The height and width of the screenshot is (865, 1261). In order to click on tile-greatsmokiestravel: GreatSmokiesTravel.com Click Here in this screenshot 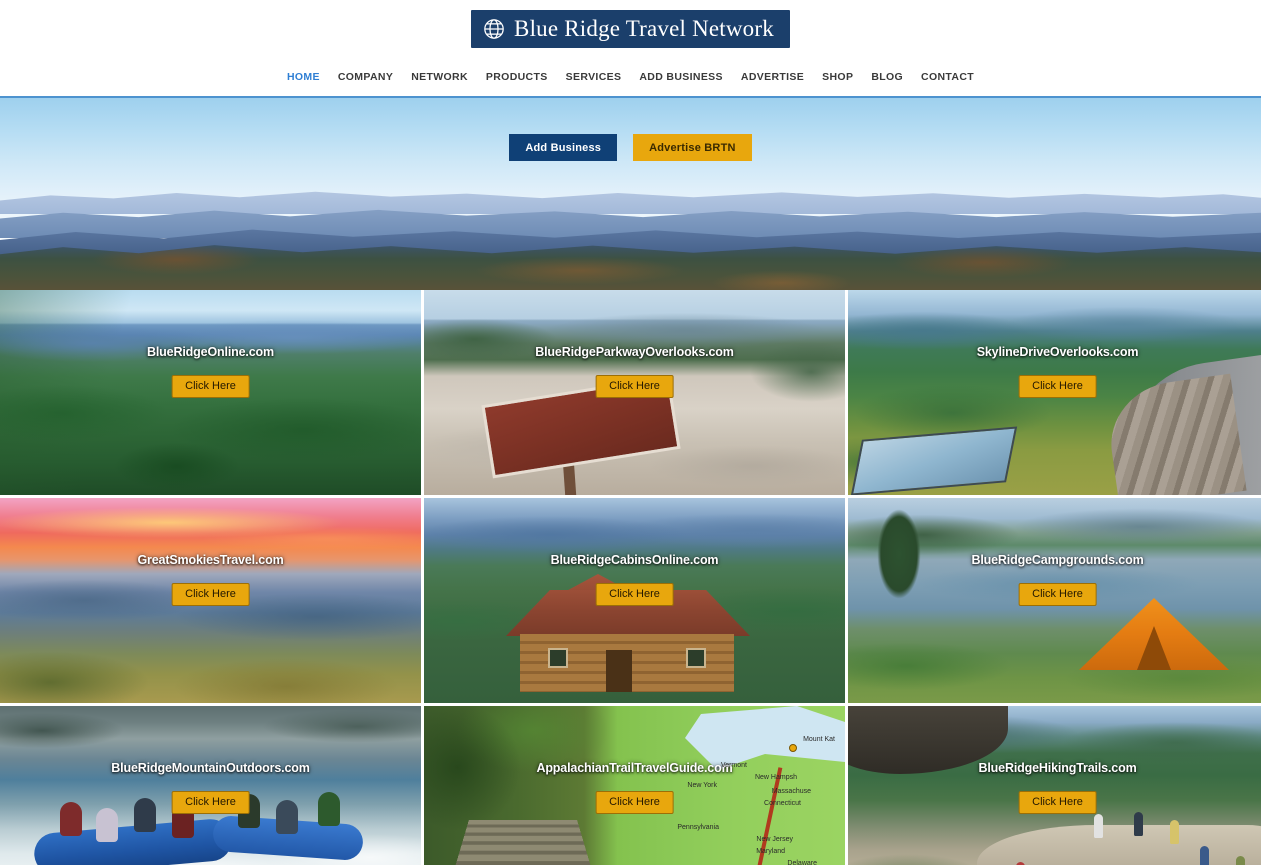, I will do `click(210, 600)`.